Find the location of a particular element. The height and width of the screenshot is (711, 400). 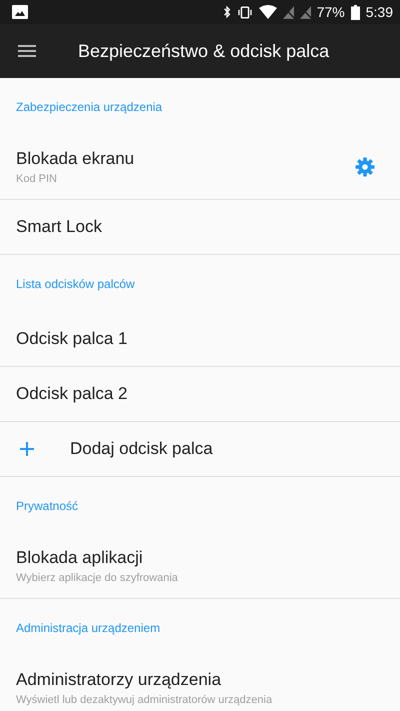

menu-icon is located at coordinates (27, 51).